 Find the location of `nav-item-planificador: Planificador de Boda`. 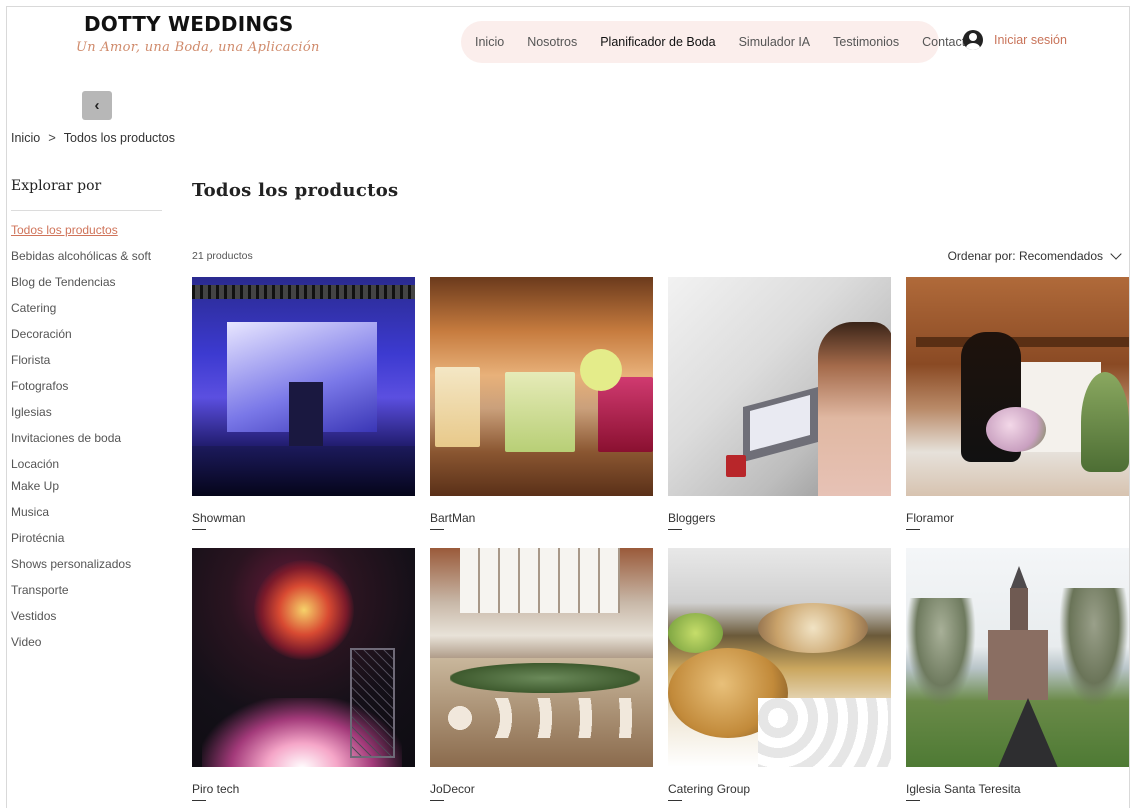

nav-item-planificador: Planificador de Boda is located at coordinates (657, 42).